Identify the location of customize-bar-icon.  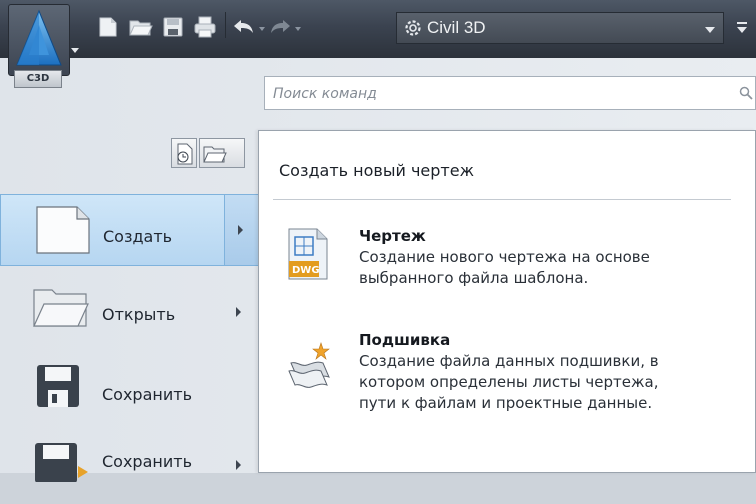
(742, 23).